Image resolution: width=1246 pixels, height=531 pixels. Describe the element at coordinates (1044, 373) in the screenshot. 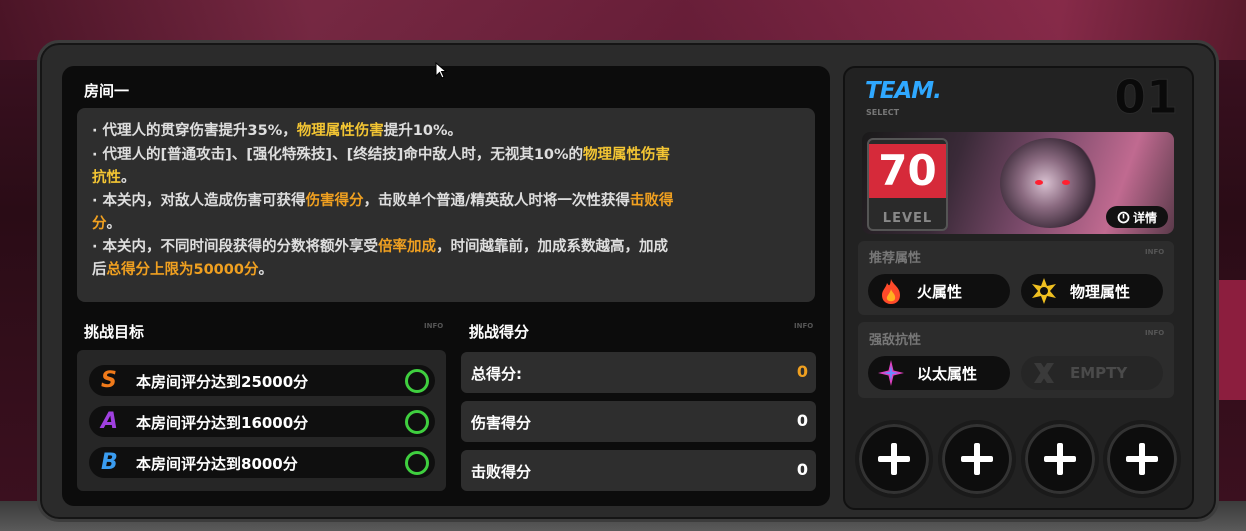

I see `empty-x-icon` at that location.